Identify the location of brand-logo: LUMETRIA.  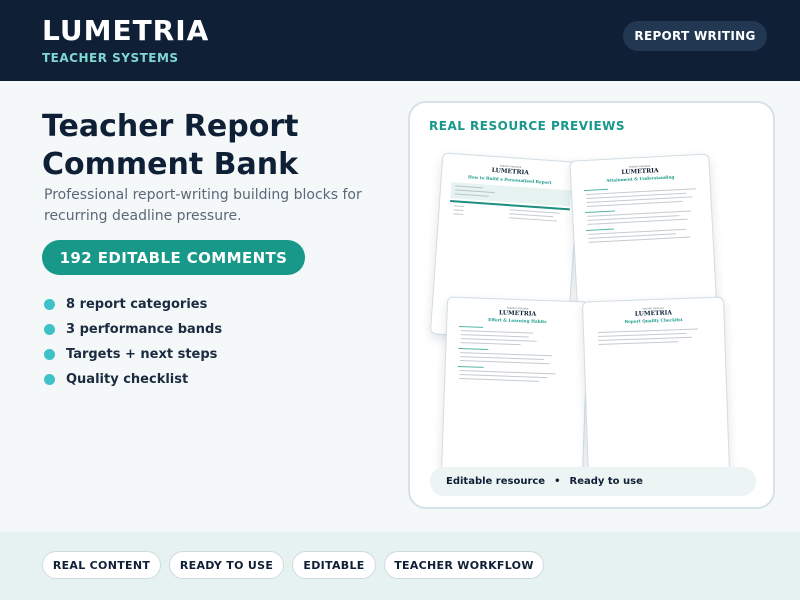
(126, 30).